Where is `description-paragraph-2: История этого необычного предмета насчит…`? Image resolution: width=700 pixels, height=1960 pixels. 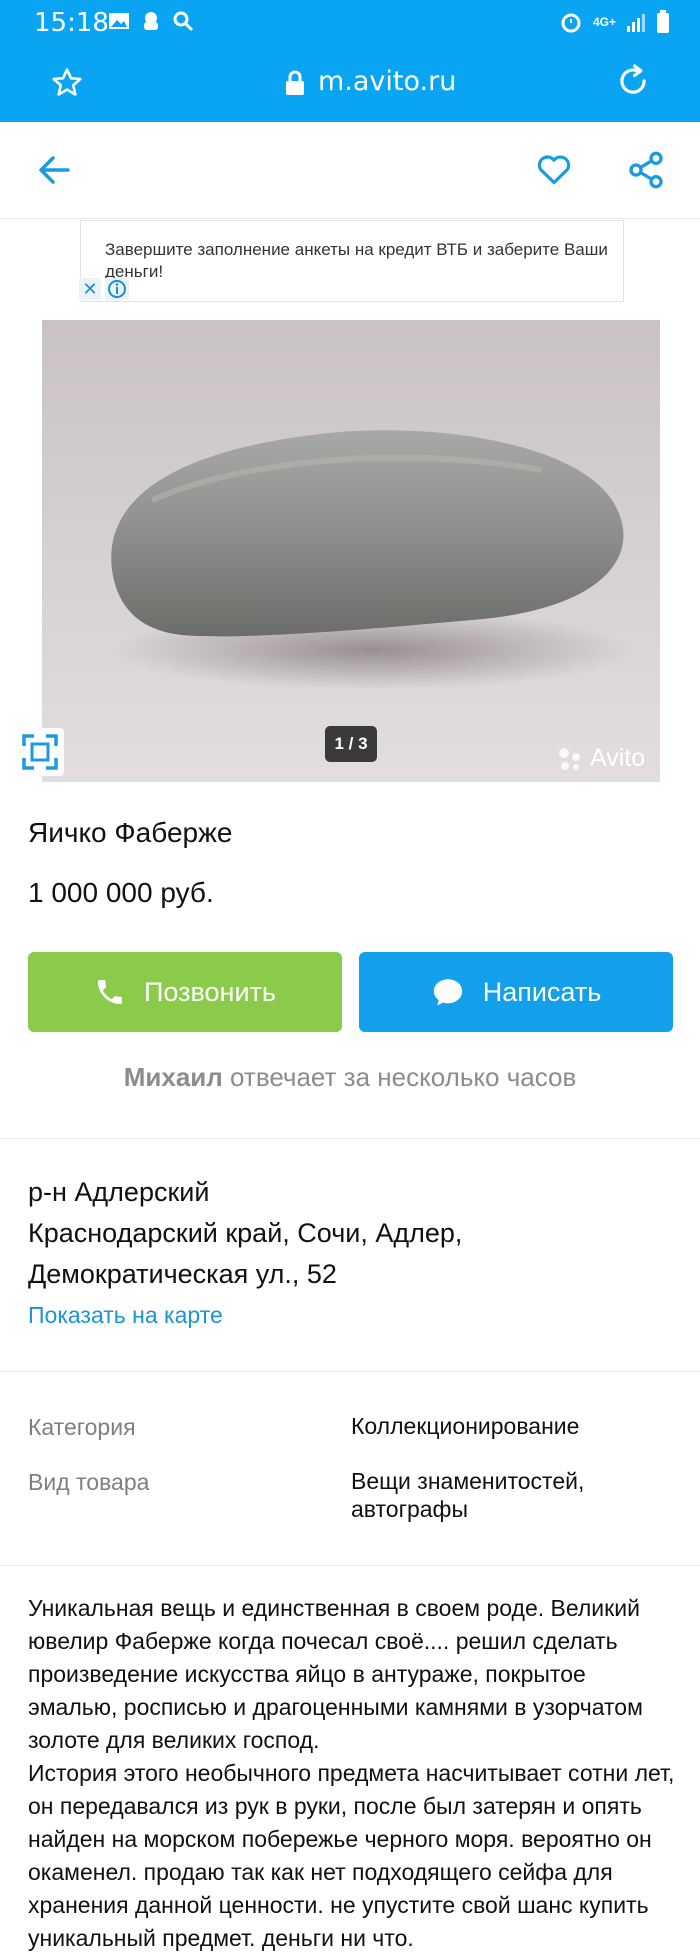
description-paragraph-2: История этого необычного предмета насчит… is located at coordinates (351, 1855).